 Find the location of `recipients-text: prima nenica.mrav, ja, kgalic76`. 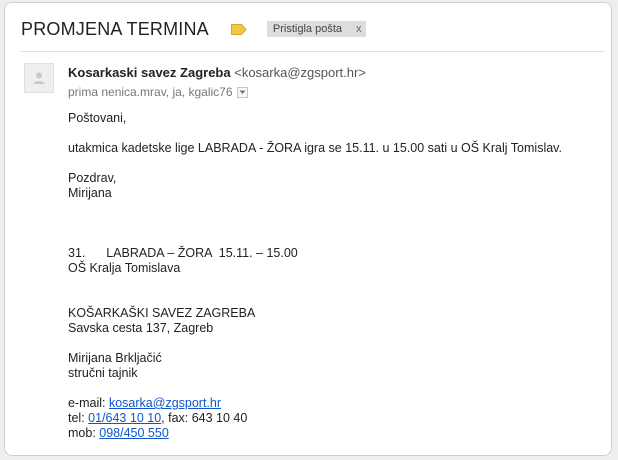

recipients-text: prima nenica.mrav, ja, kgalic76 is located at coordinates (150, 92).